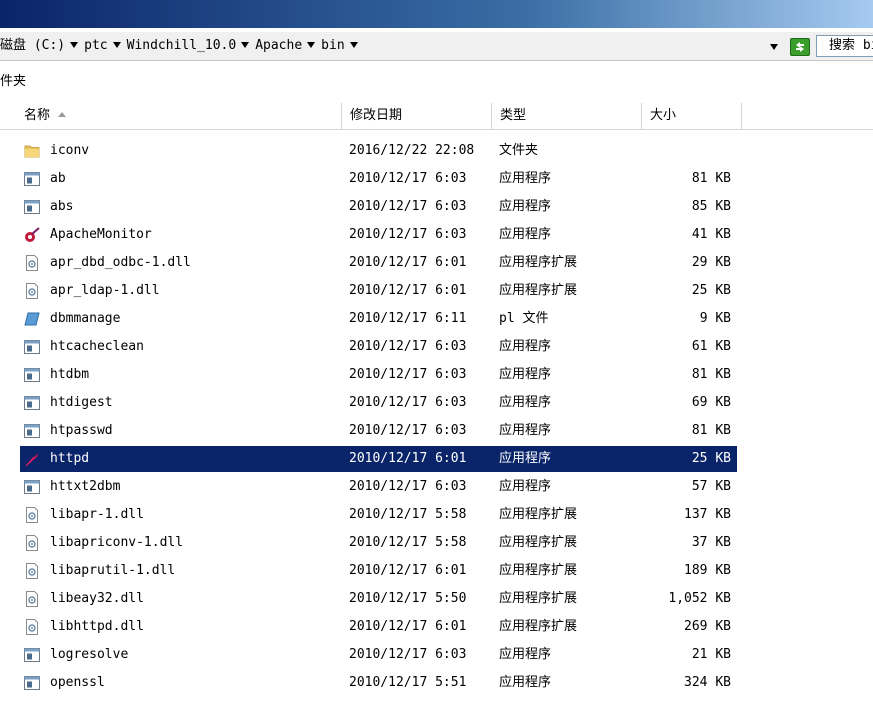 This screenshot has width=873, height=701. Describe the element at coordinates (692, 116) in the screenshot. I see `column-header-size: 大小` at that location.